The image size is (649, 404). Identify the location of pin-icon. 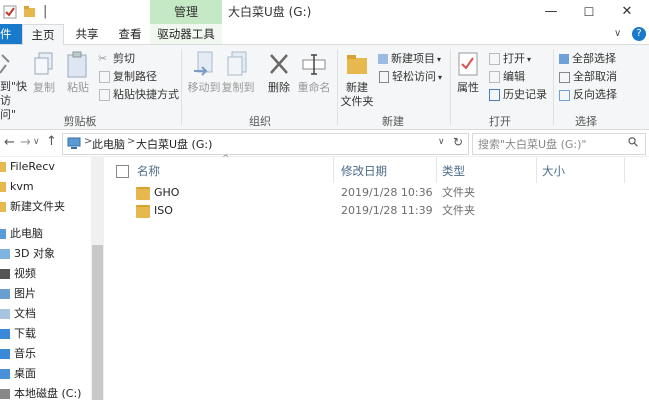
(5, 64).